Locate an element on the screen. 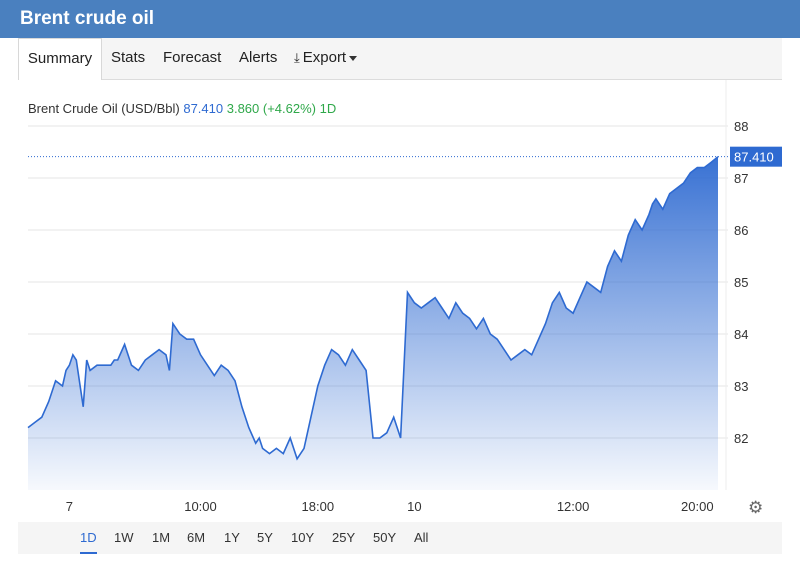 The height and width of the screenshot is (573, 800). tab-stats-label: Stats is located at coordinates (128, 57).